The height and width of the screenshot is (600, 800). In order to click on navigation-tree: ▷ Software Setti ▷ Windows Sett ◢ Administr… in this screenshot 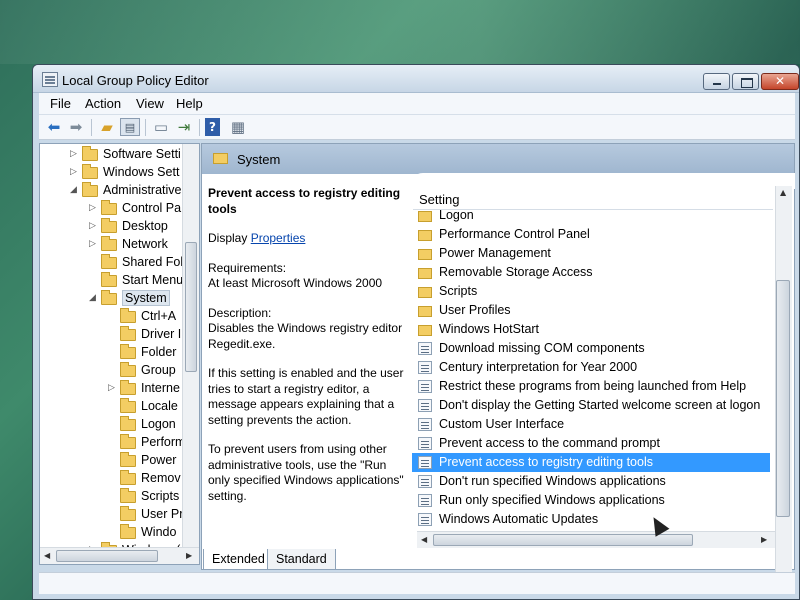, I will do `click(119, 354)`.